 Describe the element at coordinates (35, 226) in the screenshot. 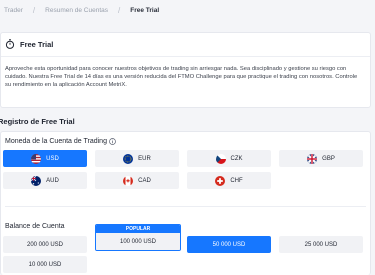

I see `balance-label: Balance de Cuenta` at that location.